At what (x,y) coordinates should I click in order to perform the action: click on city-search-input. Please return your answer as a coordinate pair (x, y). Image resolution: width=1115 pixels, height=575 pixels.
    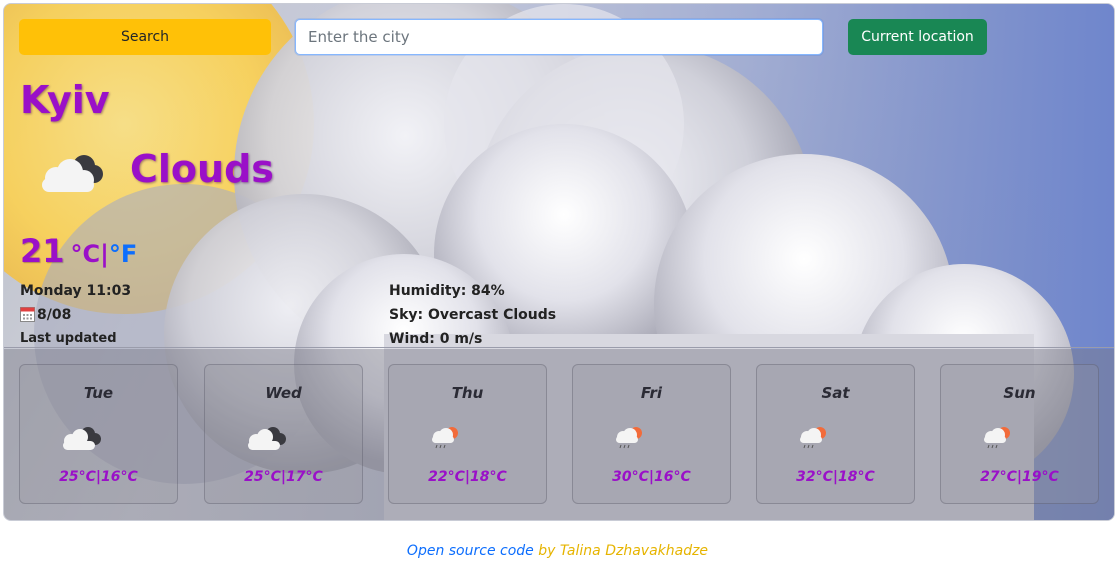
    Looking at the image, I should click on (559, 37).